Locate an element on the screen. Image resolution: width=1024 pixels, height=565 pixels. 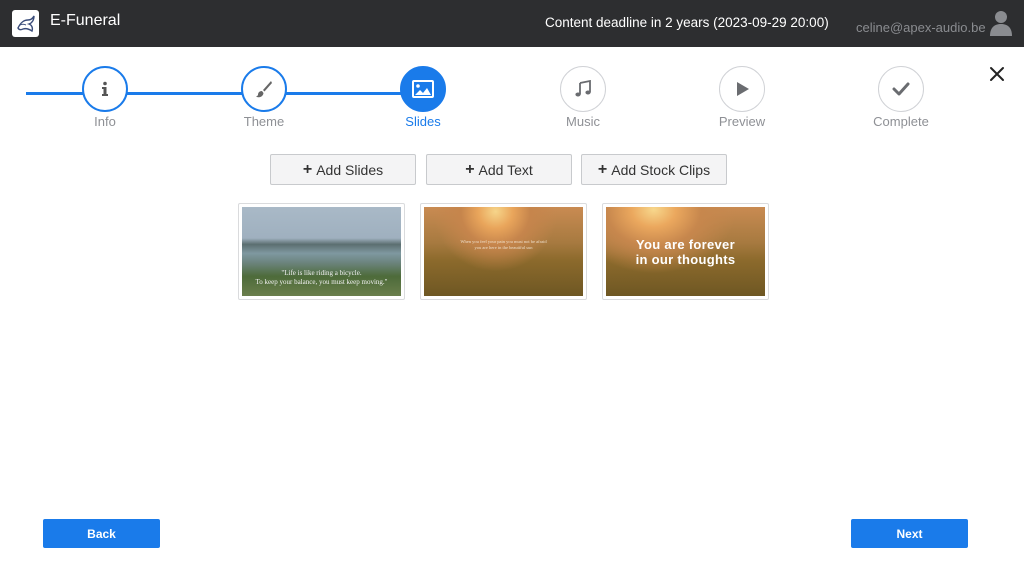
add-slides-button: + Add Slides is located at coordinates (343, 169).